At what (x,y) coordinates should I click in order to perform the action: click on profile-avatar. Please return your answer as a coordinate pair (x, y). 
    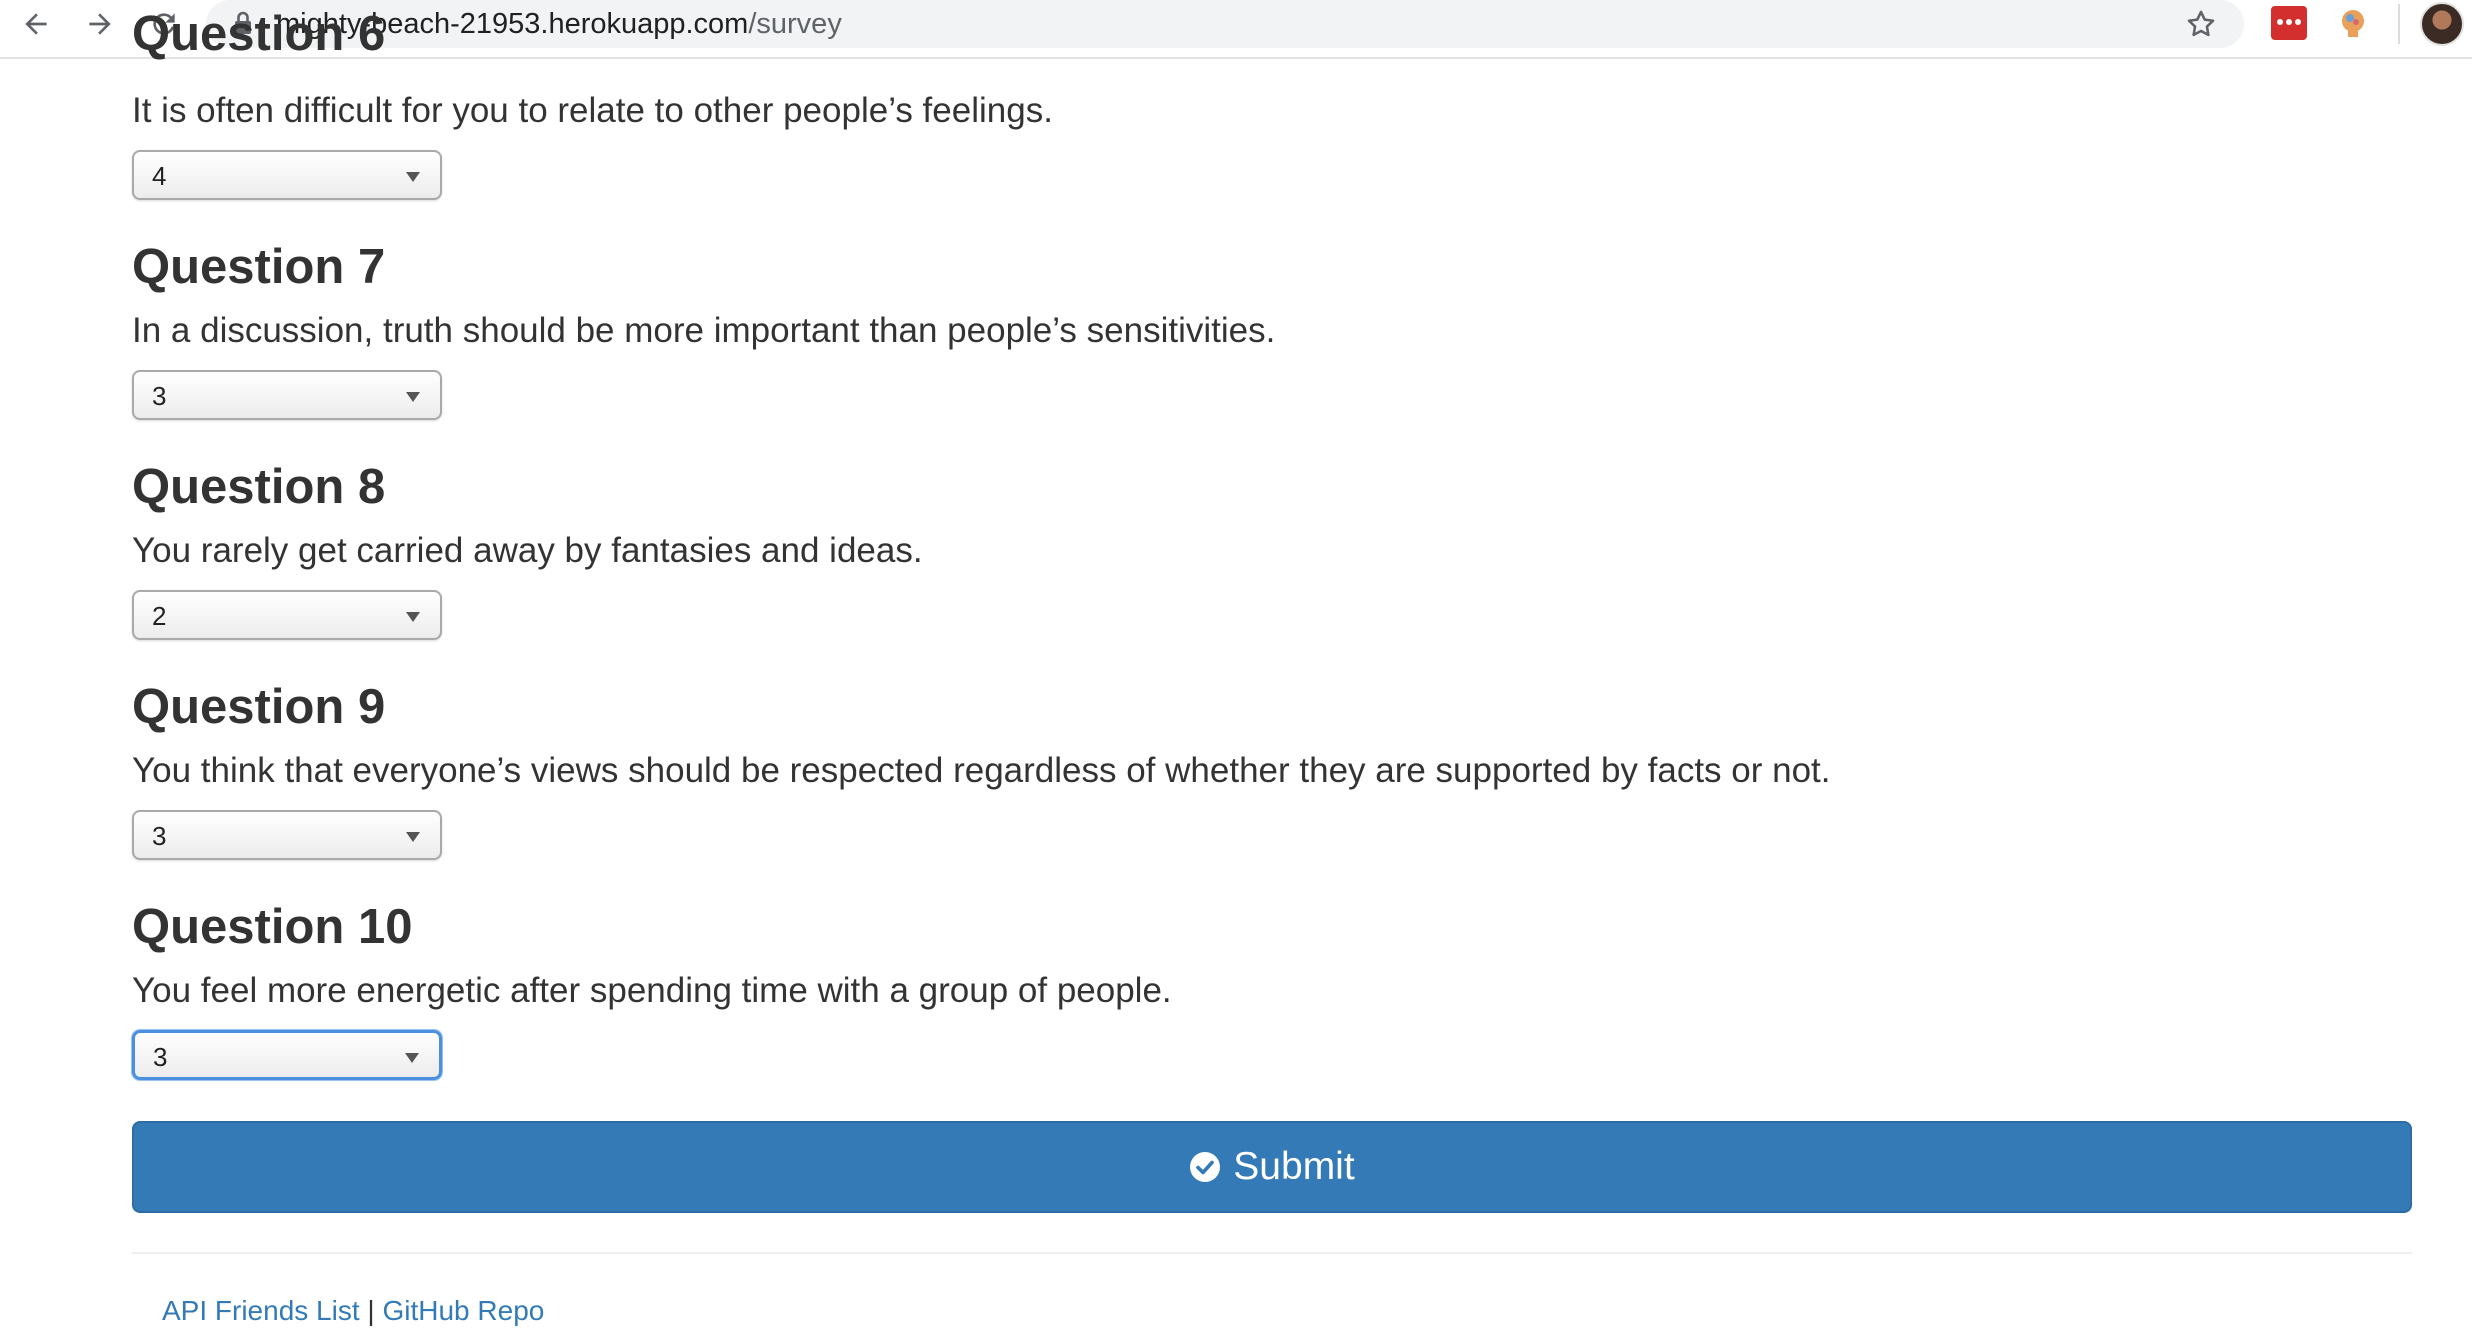
    Looking at the image, I should click on (2442, 24).